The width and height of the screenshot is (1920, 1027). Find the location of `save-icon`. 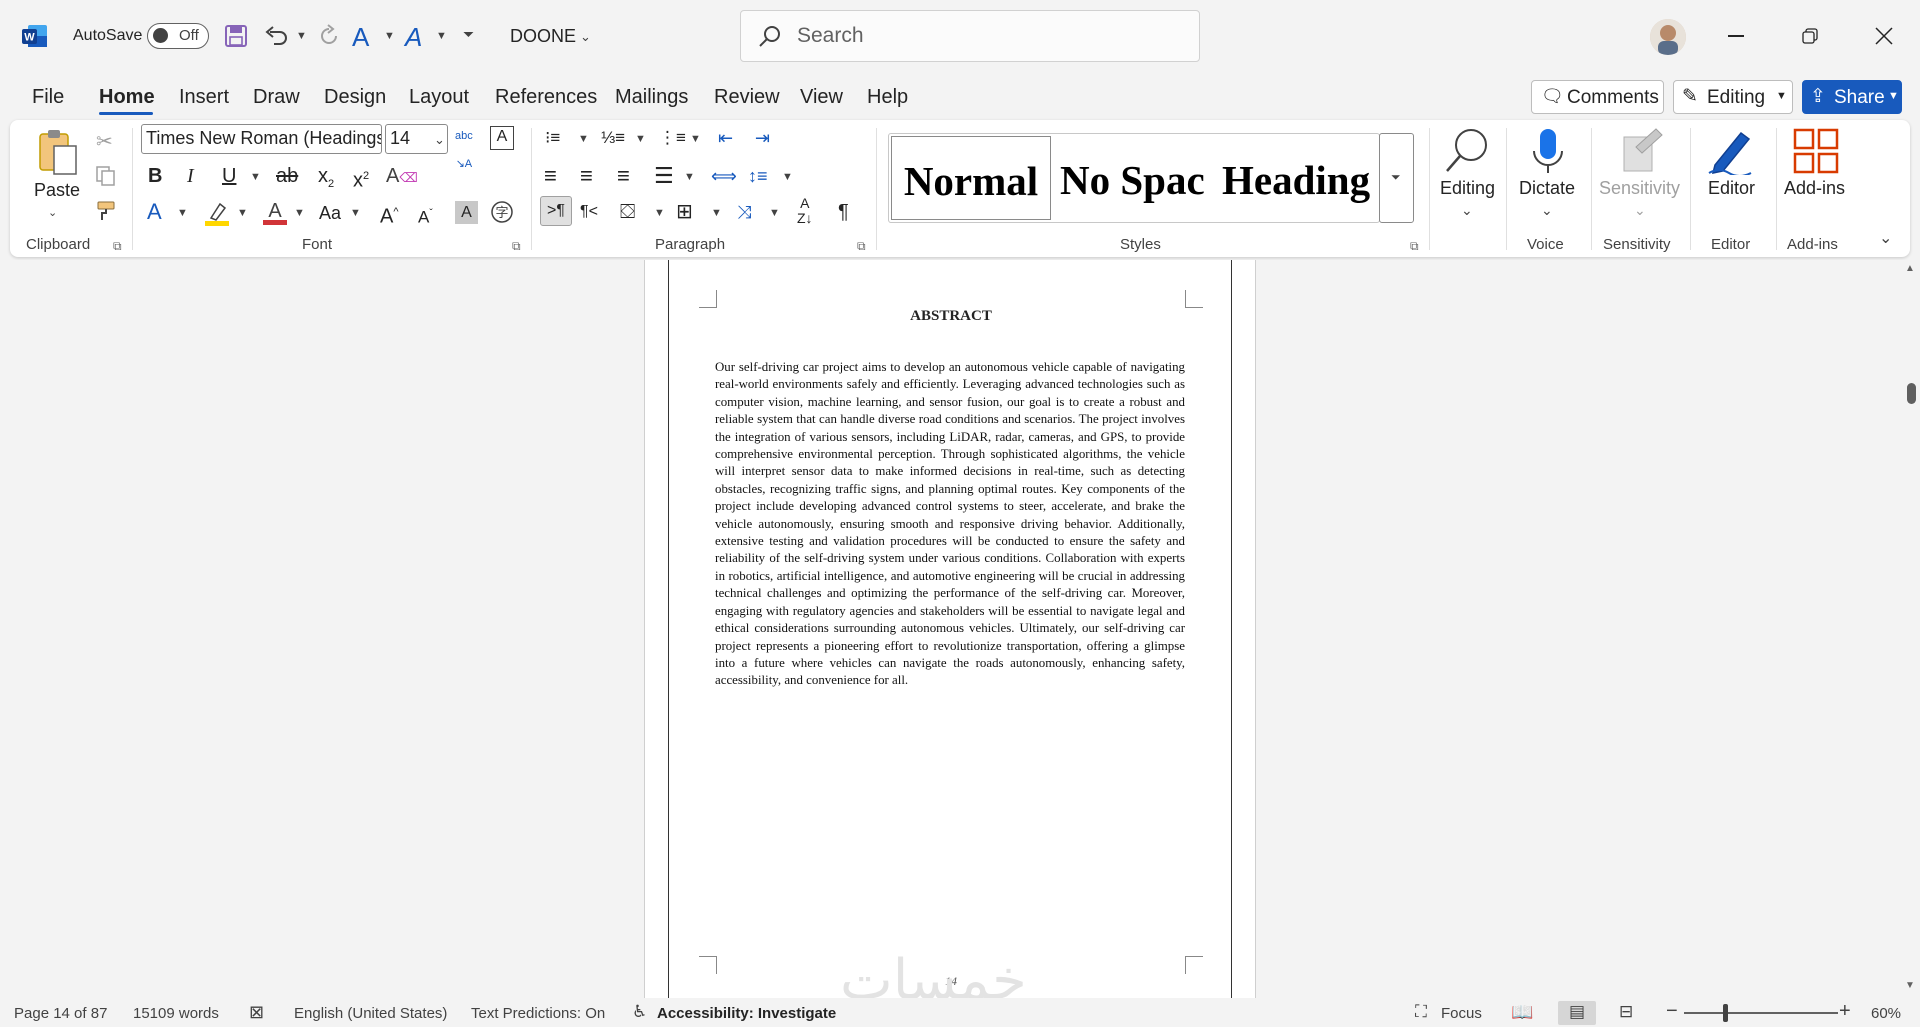

save-icon is located at coordinates (236, 36).